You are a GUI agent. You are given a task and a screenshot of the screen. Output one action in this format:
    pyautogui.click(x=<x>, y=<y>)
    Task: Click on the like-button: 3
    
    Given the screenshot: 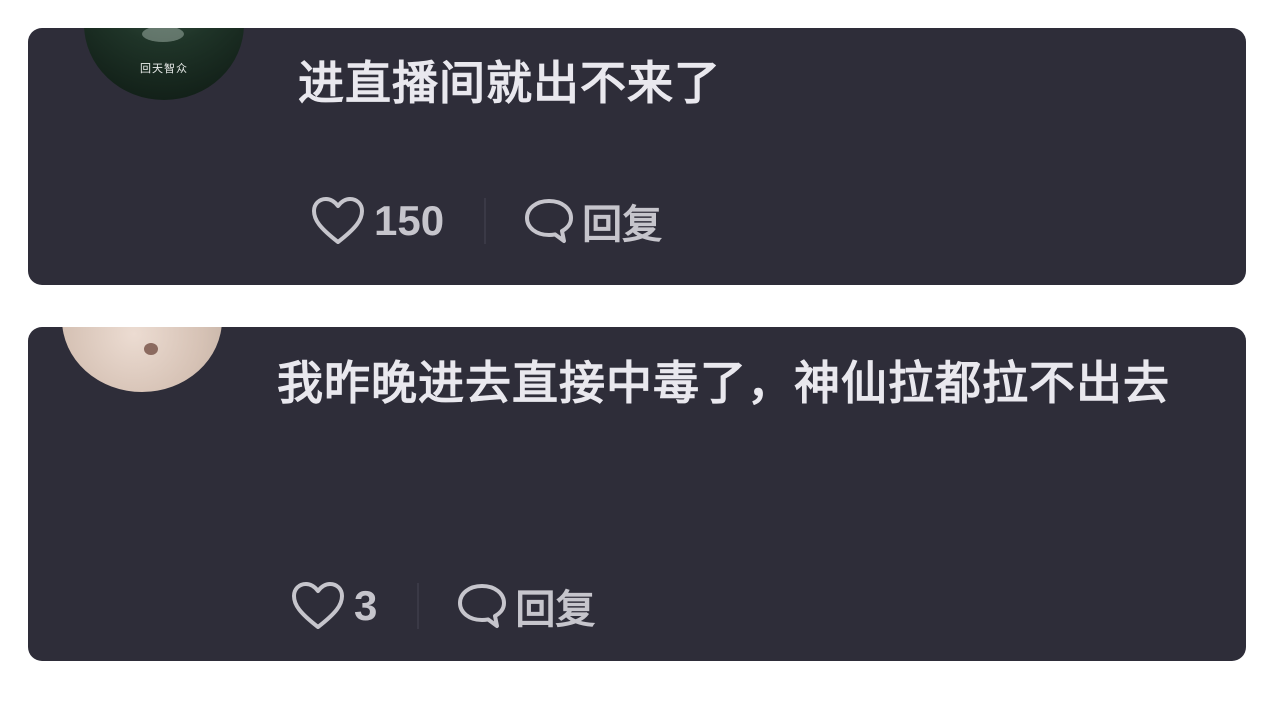 What is the action you would take?
    pyautogui.click(x=333, y=606)
    